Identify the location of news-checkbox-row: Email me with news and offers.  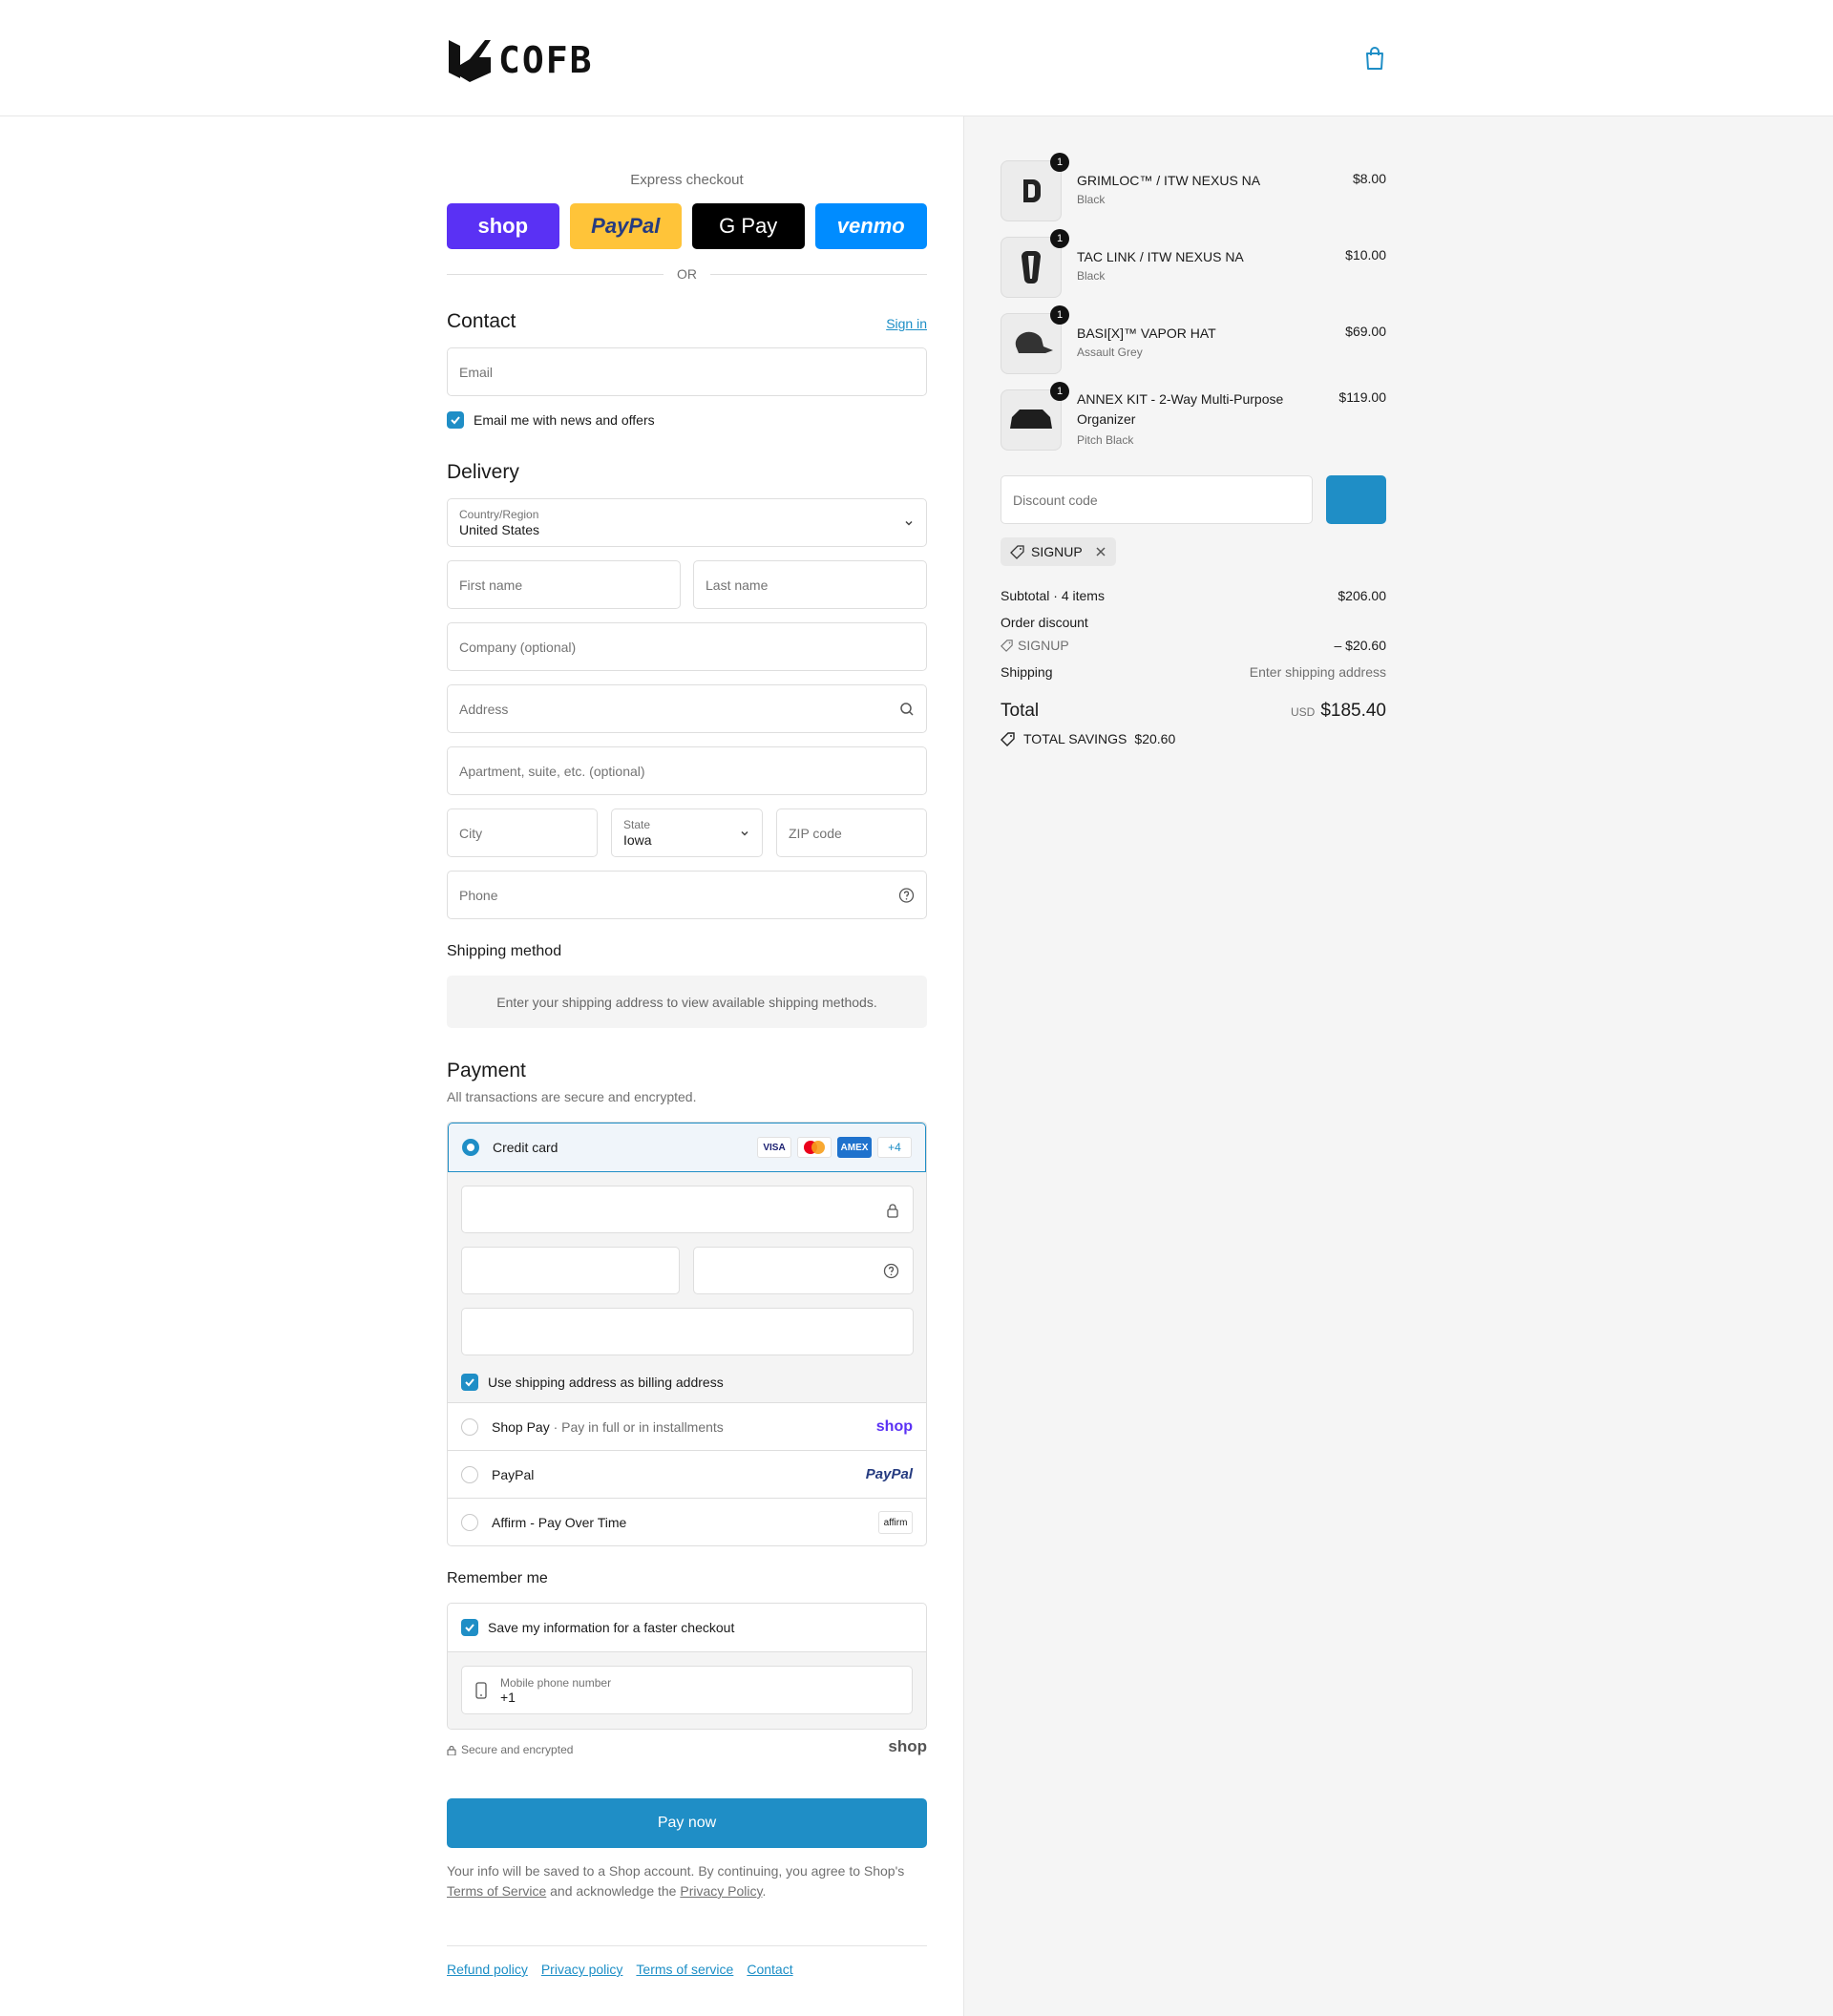
(551, 420).